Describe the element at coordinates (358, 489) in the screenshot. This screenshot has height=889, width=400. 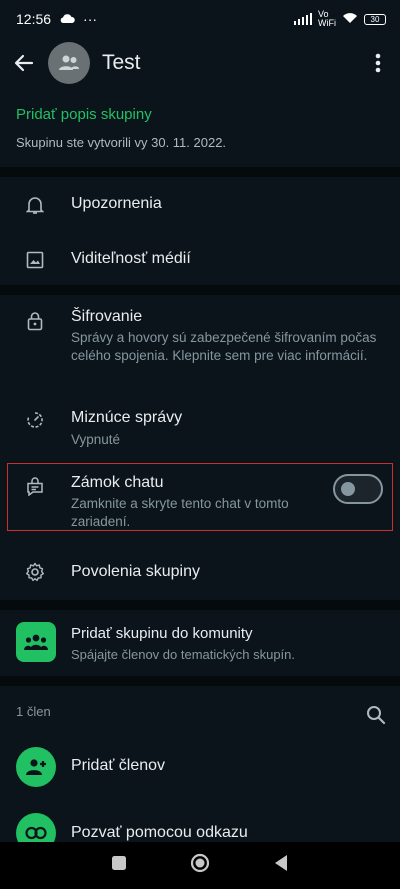
I see `chat-lock-toggle` at that location.